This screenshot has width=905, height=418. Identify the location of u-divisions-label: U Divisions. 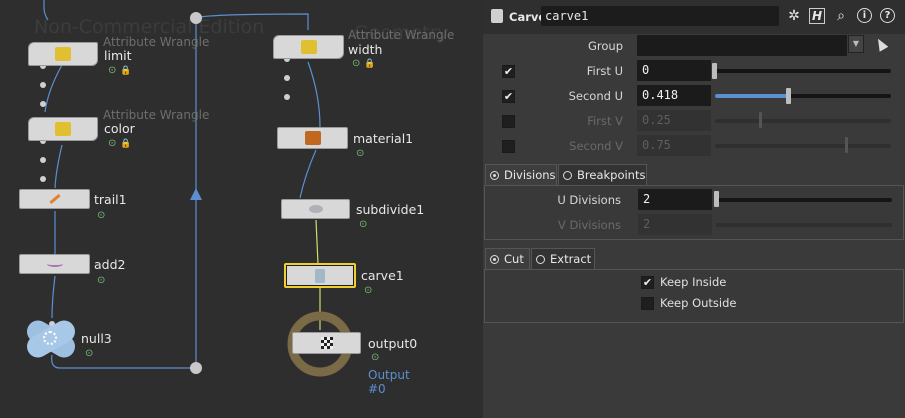
(589, 200).